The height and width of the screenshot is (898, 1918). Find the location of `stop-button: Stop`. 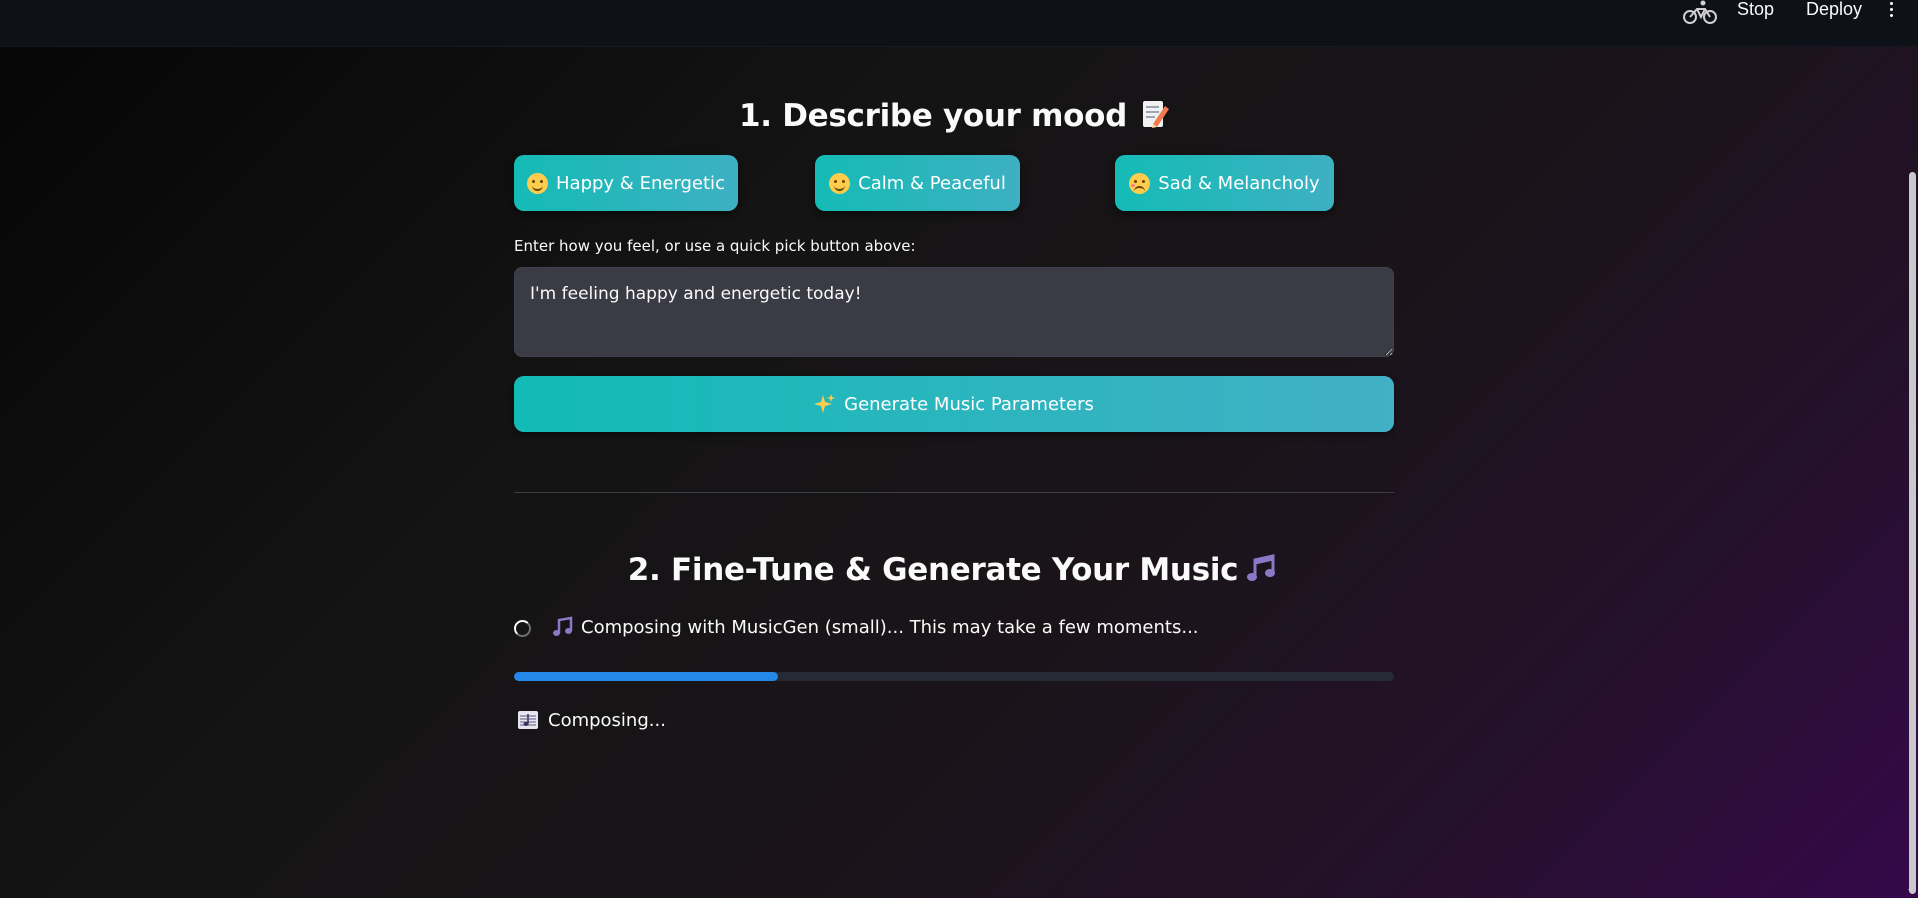

stop-button: Stop is located at coordinates (1755, 9).